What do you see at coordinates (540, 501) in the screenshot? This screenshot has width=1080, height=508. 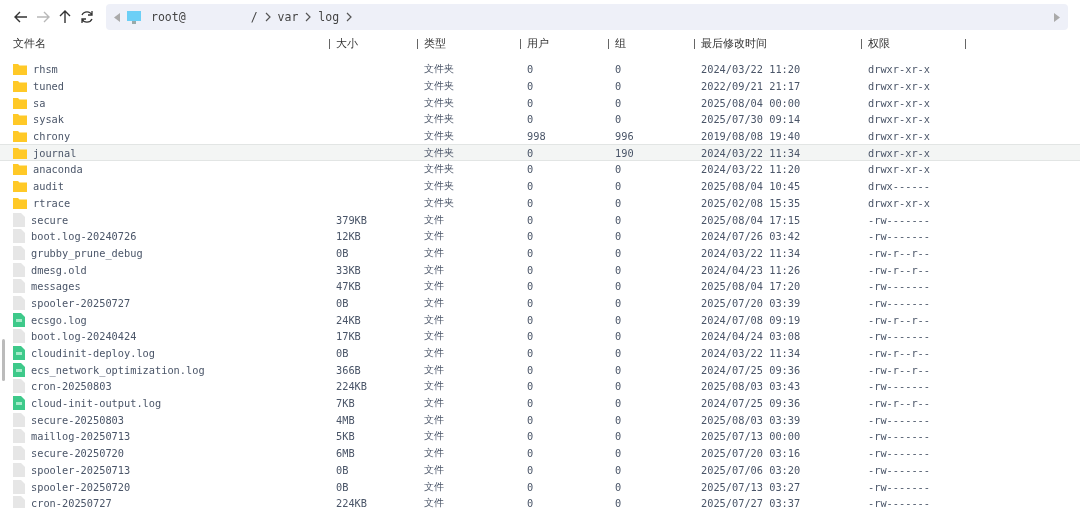 I see `file-row: cron-20250727 224KB 文件 0 0 2025/07/27 03:37 -rw-------` at bounding box center [540, 501].